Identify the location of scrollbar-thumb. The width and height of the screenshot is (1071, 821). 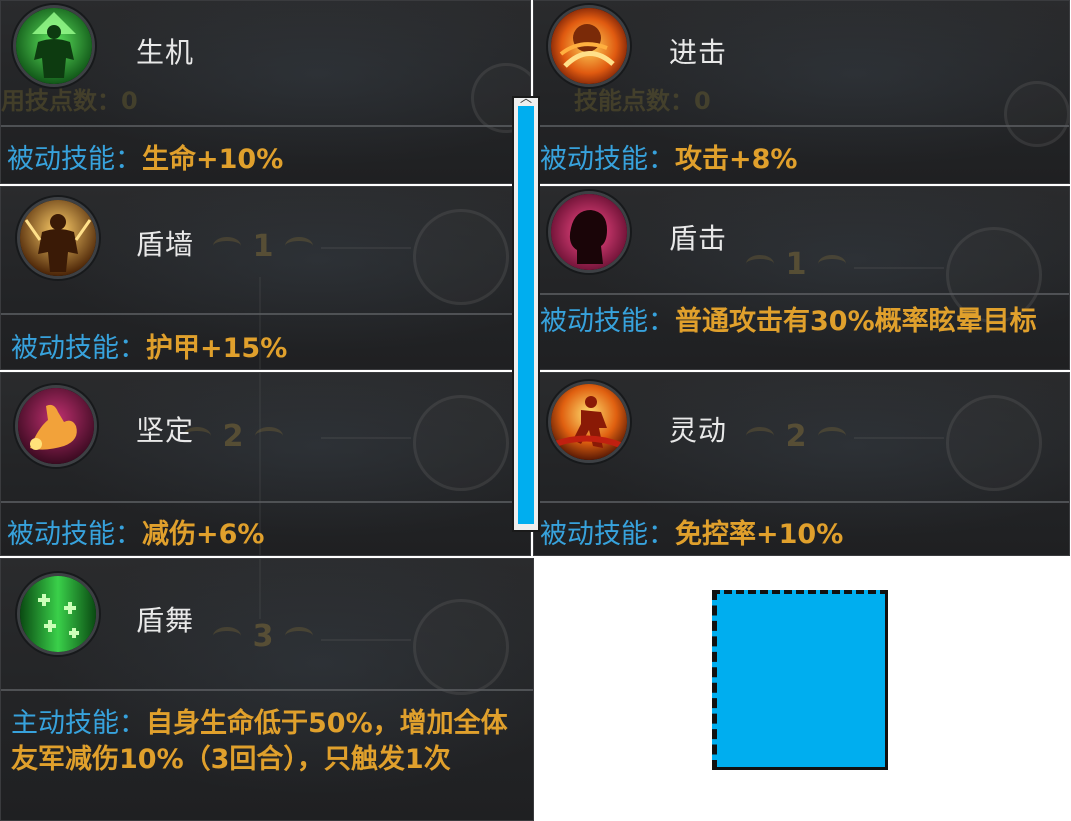
(526, 315).